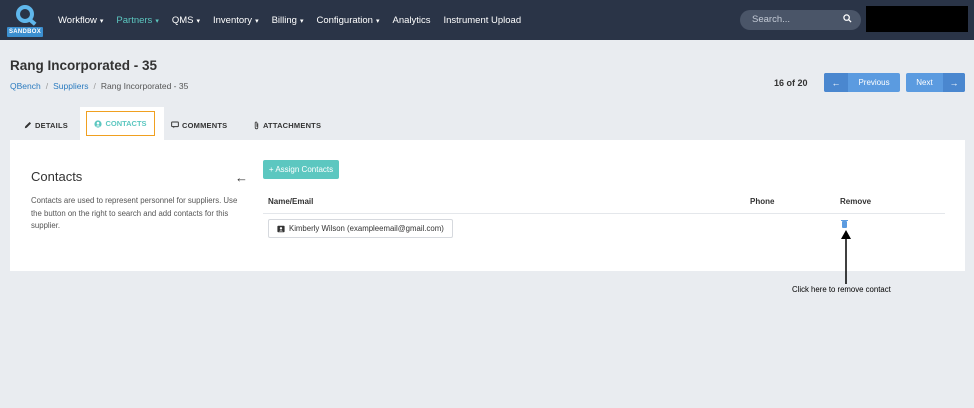 This screenshot has width=974, height=408. Describe the element at coordinates (46, 125) in the screenshot. I see `tab-details: DETAILS` at that location.